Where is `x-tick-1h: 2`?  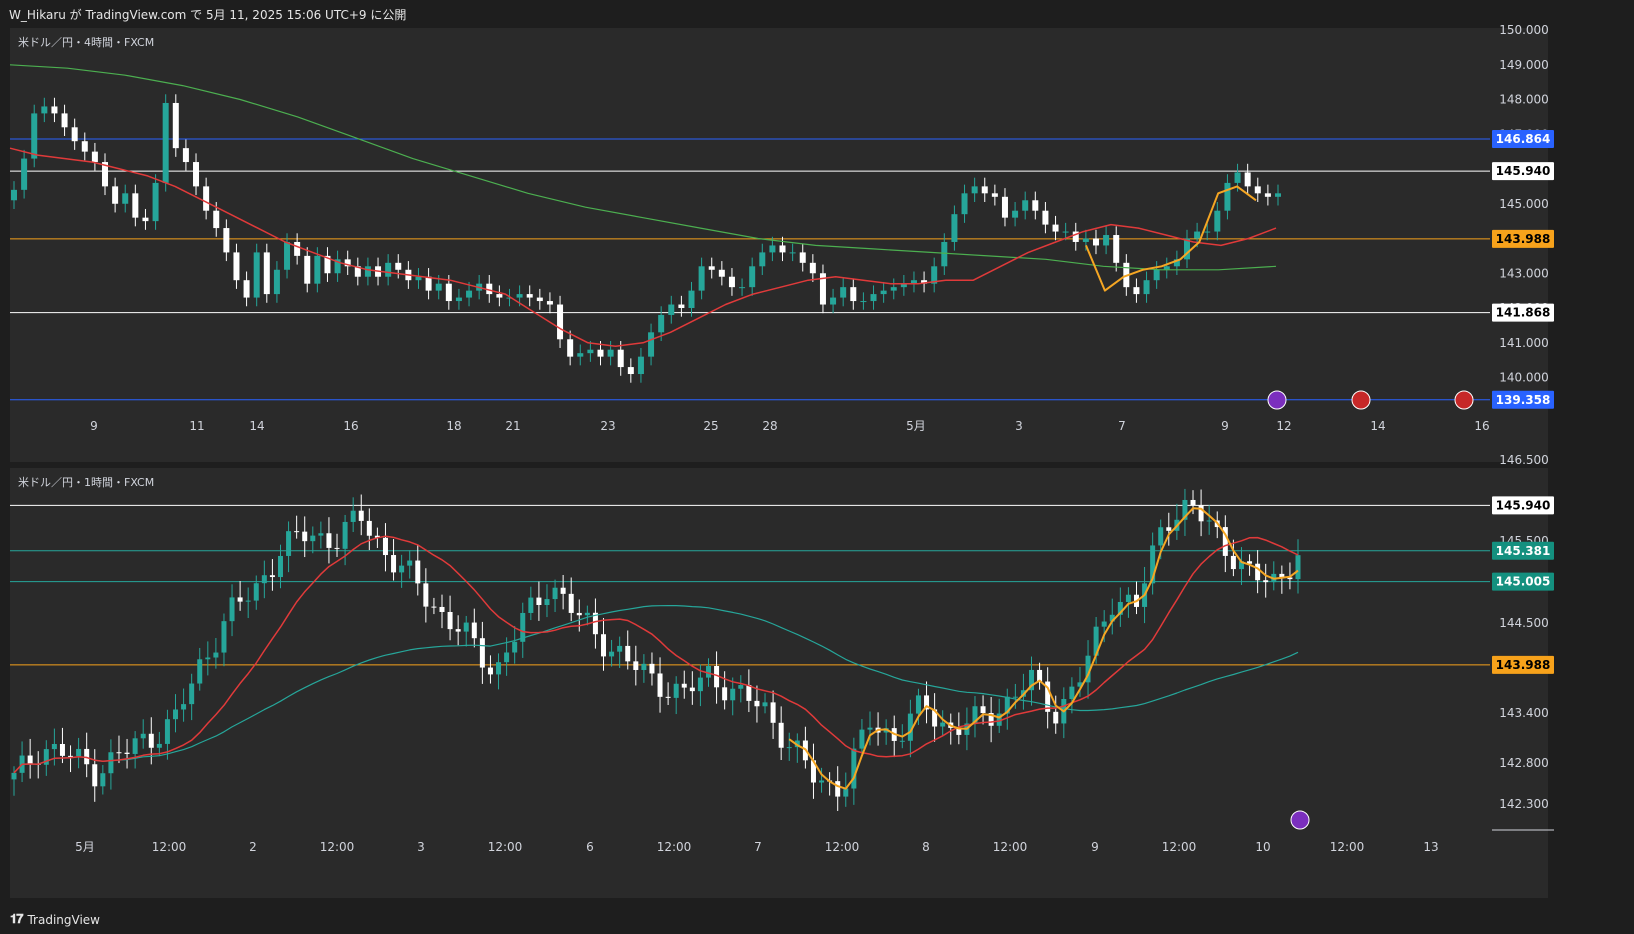
x-tick-1h: 2 is located at coordinates (253, 847).